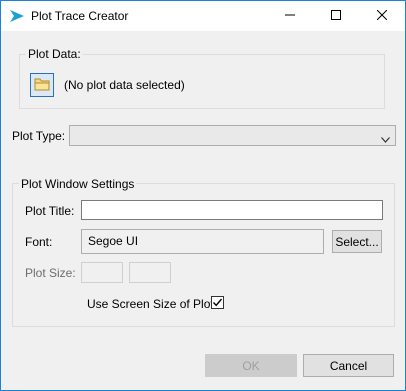 Image resolution: width=406 pixels, height=391 pixels. I want to click on ok-button: OK, so click(251, 365).